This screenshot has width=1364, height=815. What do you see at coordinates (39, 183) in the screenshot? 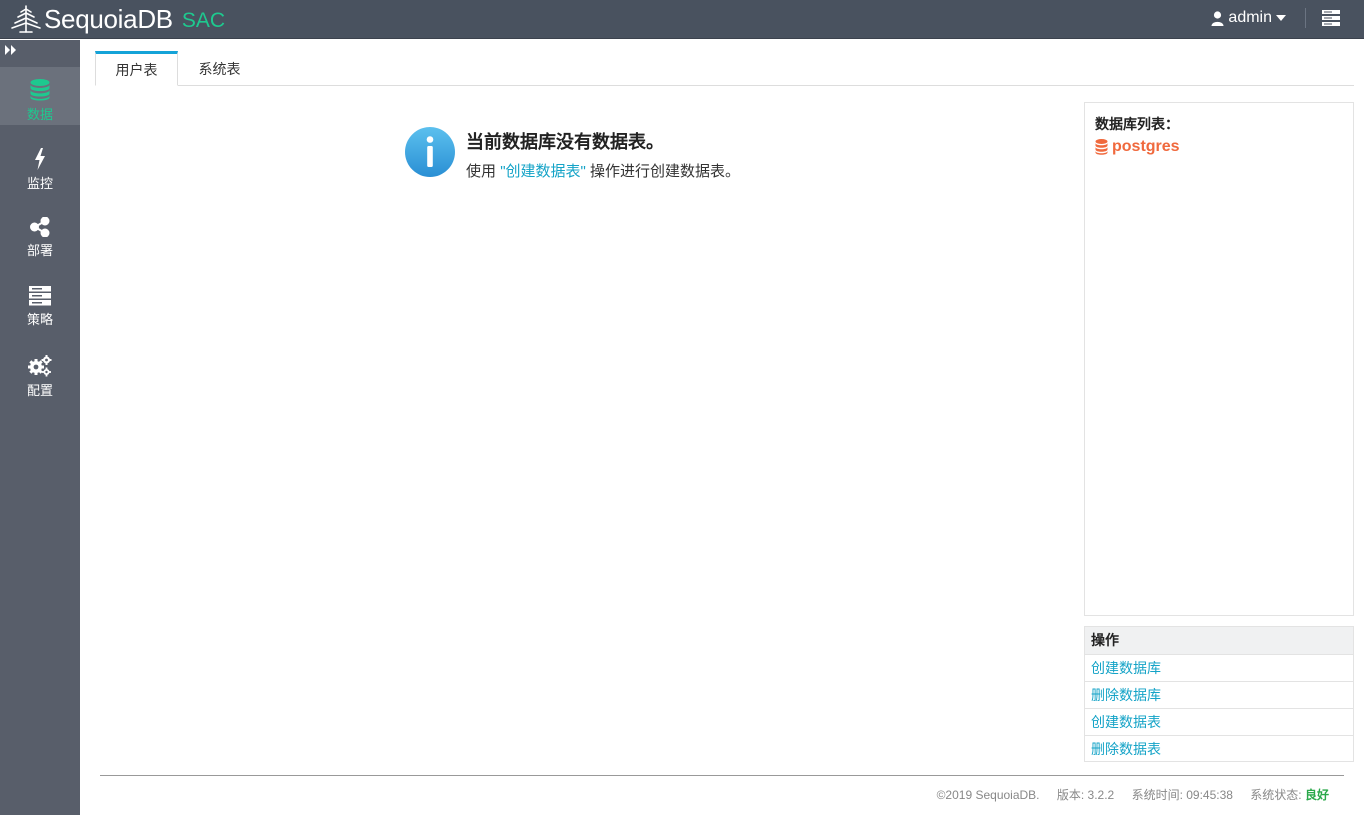
I see `sidebar-item-label: 监控` at bounding box center [39, 183].